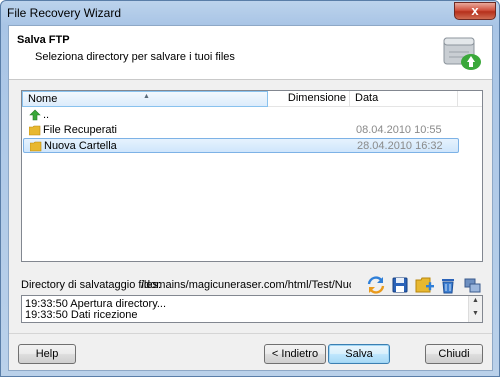 The height and width of the screenshot is (377, 500). Describe the element at coordinates (80, 146) in the screenshot. I see `list-item-label: Nuova Cartella` at that location.